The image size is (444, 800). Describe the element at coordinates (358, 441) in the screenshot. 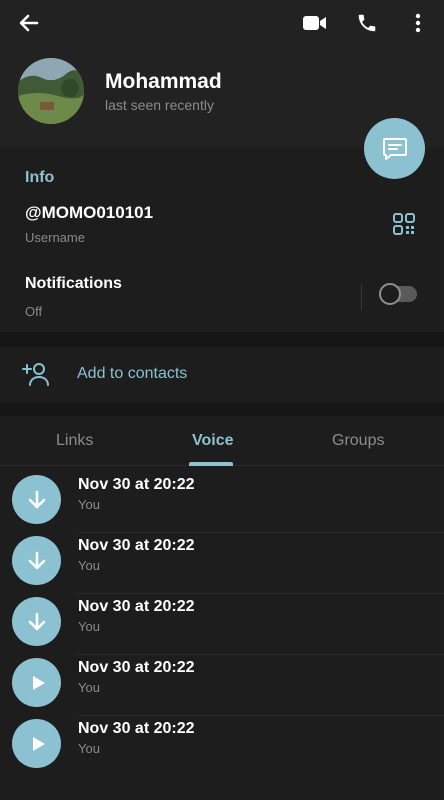

I see `tab-groups: Groups` at that location.